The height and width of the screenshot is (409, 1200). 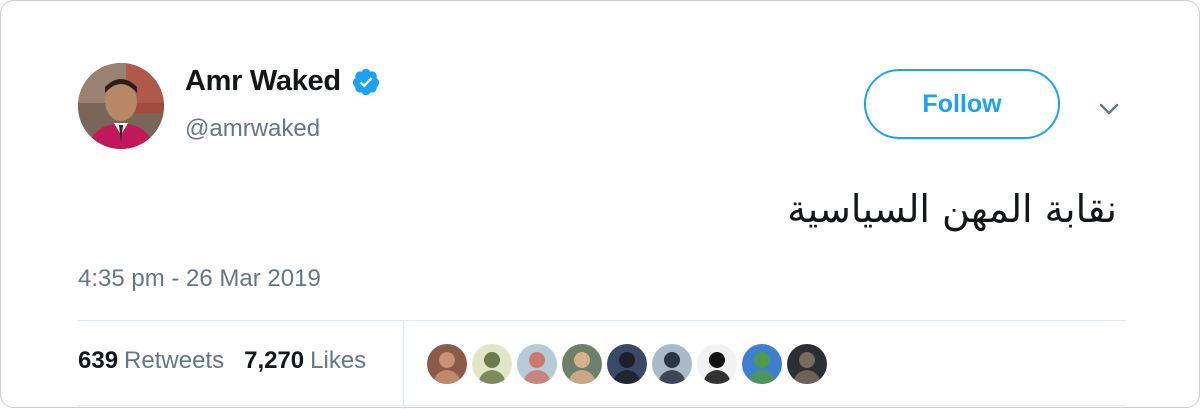 I want to click on tweet-stats: 639 Retweets 7,270 Likes, so click(x=222, y=361).